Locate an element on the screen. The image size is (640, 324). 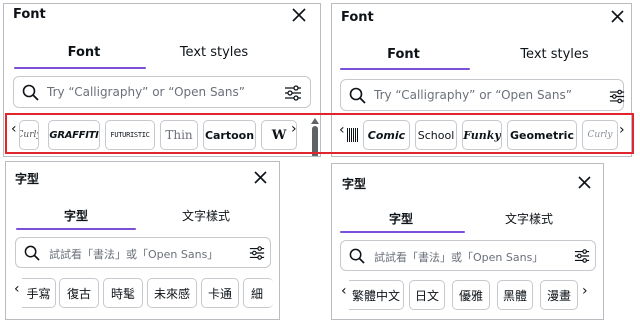
font-category-chip: Thin is located at coordinates (179, 135).